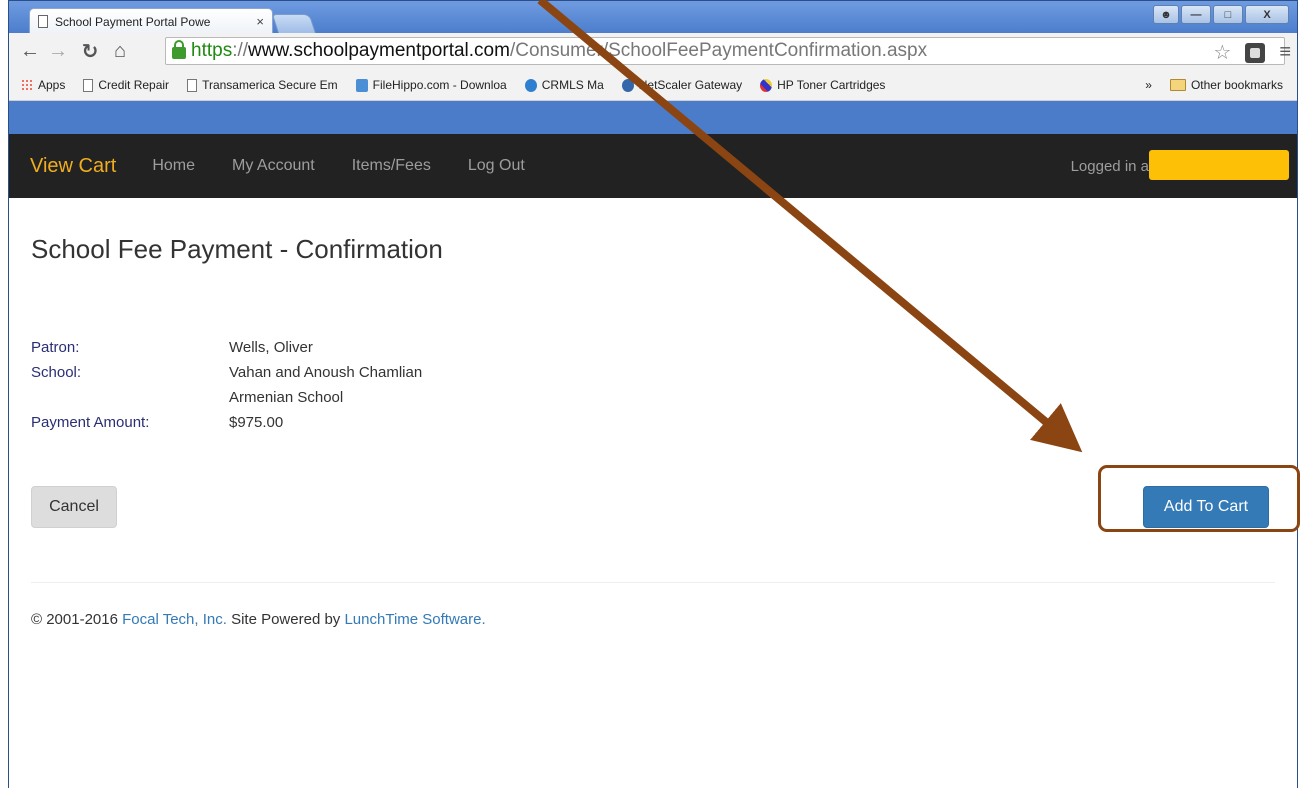 The height and width of the screenshot is (788, 1303). I want to click on tab-title: School Payment Portal Powe, so click(133, 21).